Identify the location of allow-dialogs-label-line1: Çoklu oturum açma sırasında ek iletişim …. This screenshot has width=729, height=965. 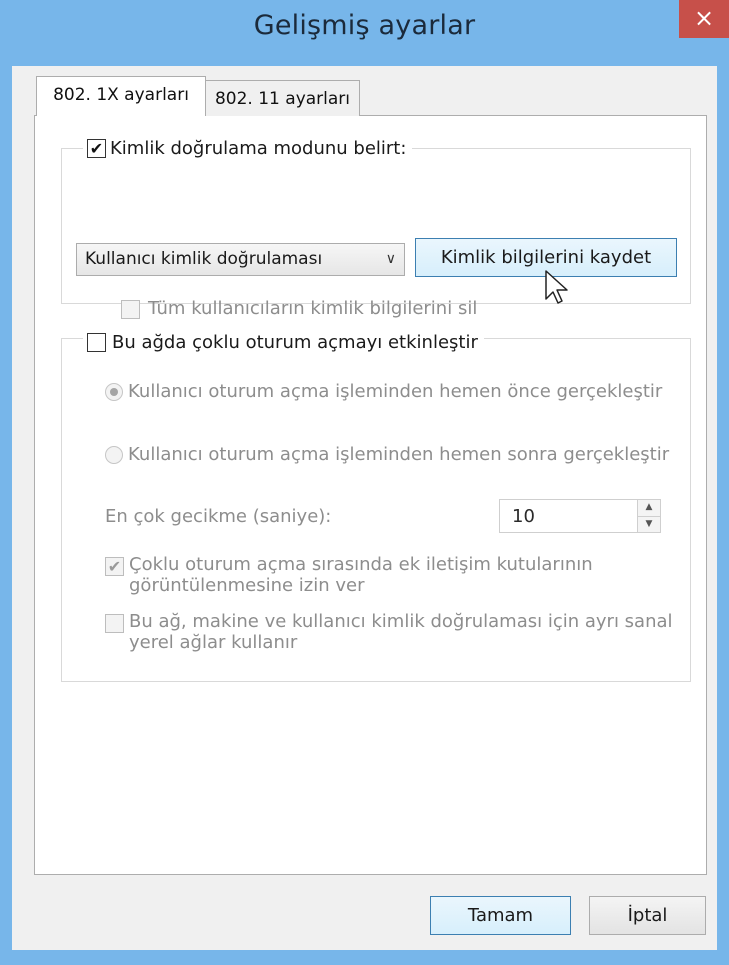
(361, 564).